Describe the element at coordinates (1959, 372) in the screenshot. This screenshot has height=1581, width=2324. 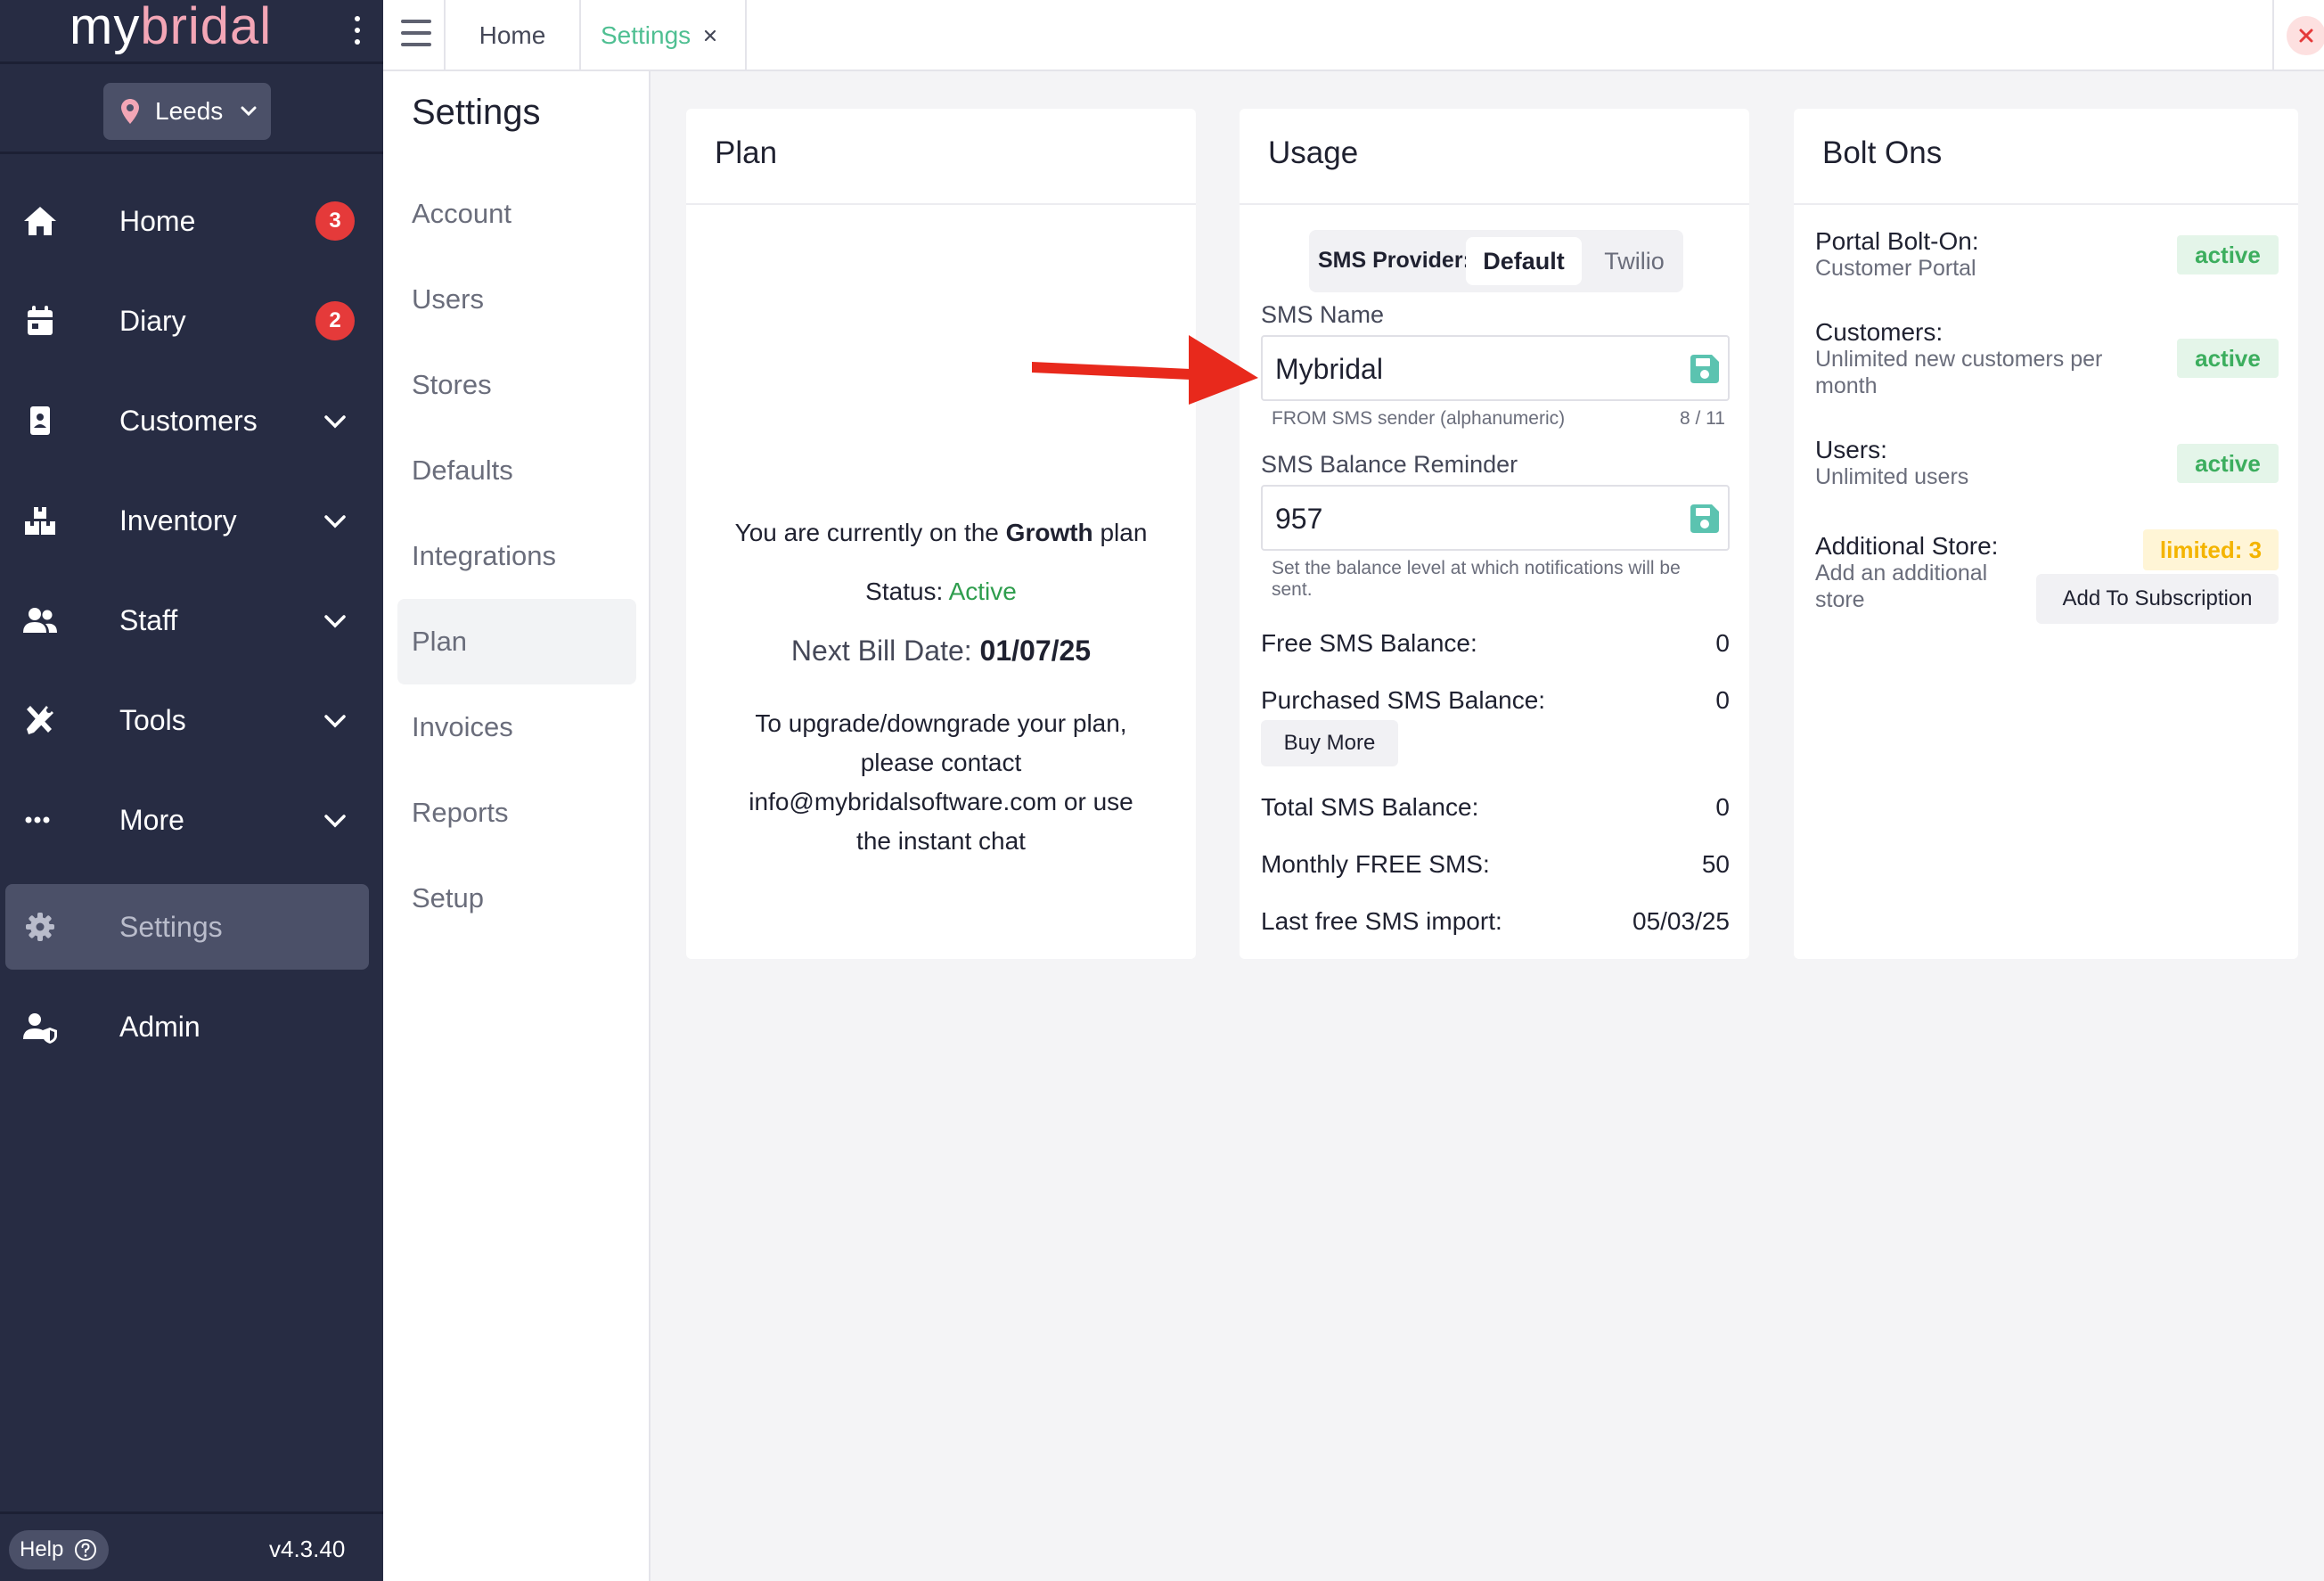
I see `bolt-on-description: Unlimited new customers per month` at that location.